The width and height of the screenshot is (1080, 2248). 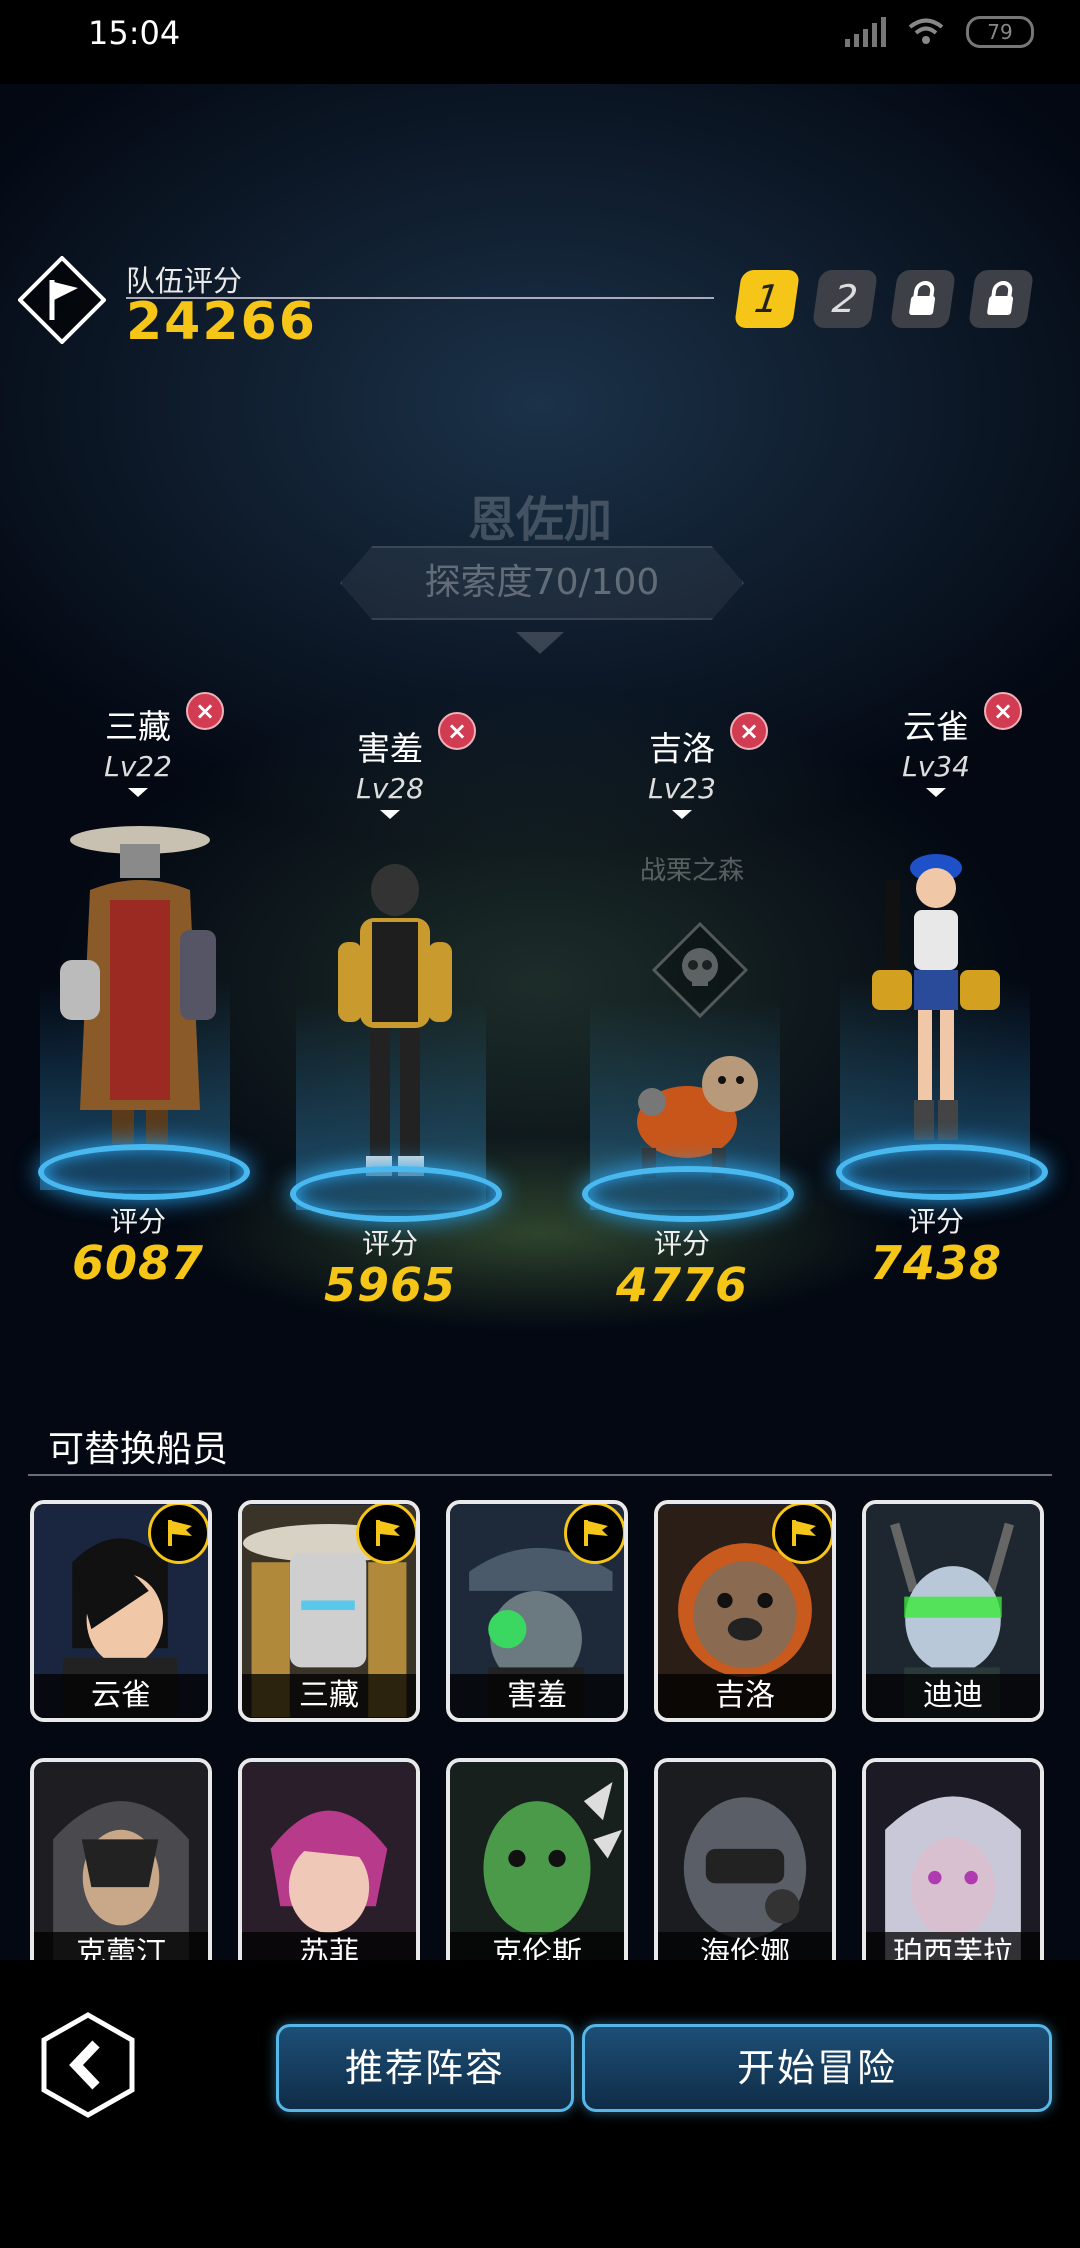 I want to click on start-adventure-button: 开始冒险, so click(x=817, y=2068).